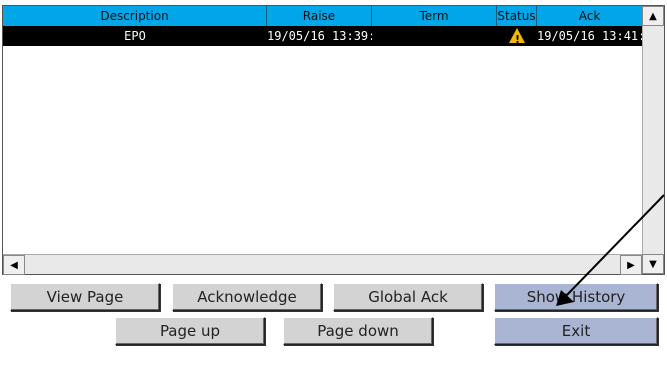 This screenshot has height=380, width=667. I want to click on pointer-arrow-icon, so click(610, 250).